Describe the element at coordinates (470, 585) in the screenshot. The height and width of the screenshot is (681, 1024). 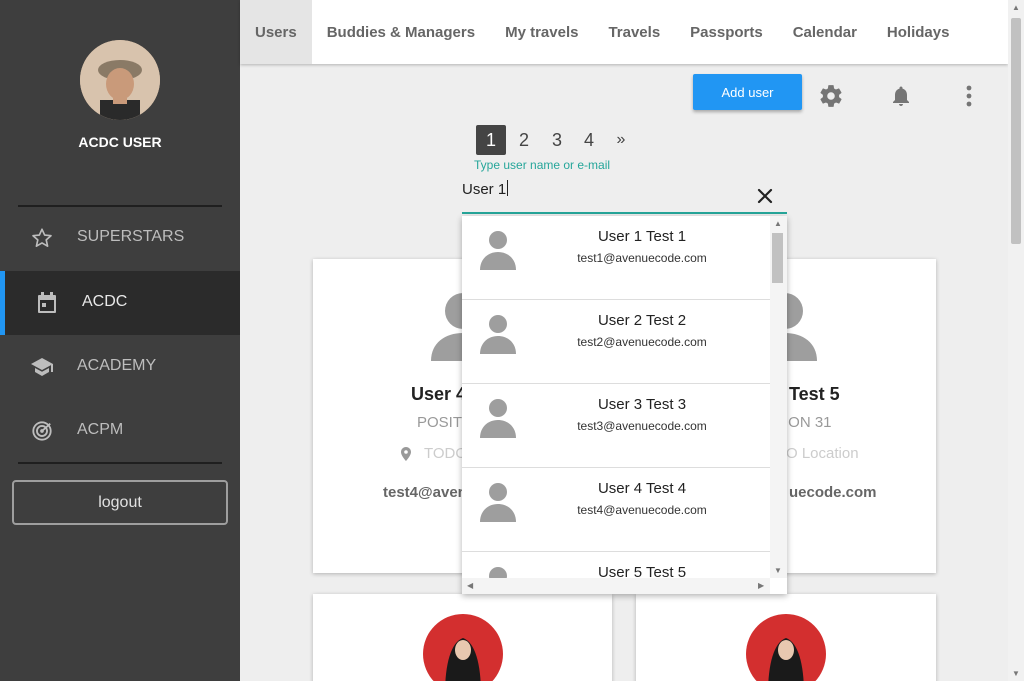
I see `scroll-left-arrow-icon: ◀` at that location.